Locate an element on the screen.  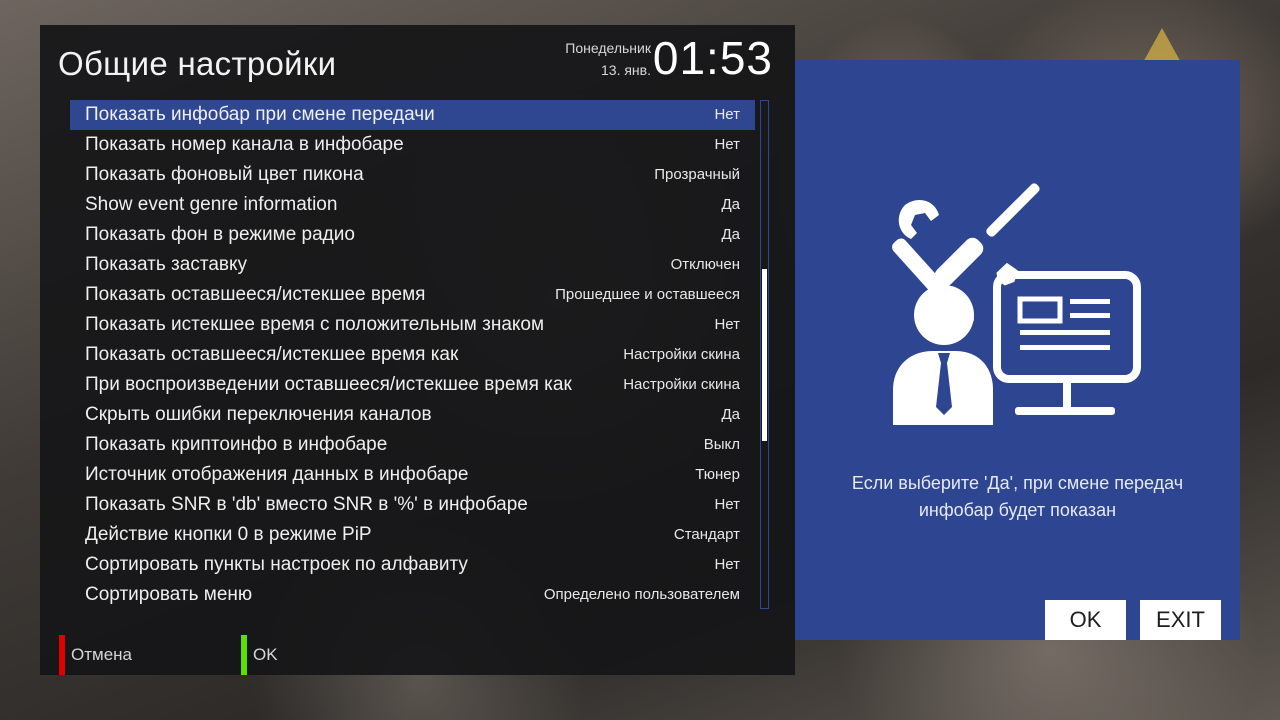
weekday-label: Понедельник is located at coordinates (608, 48).